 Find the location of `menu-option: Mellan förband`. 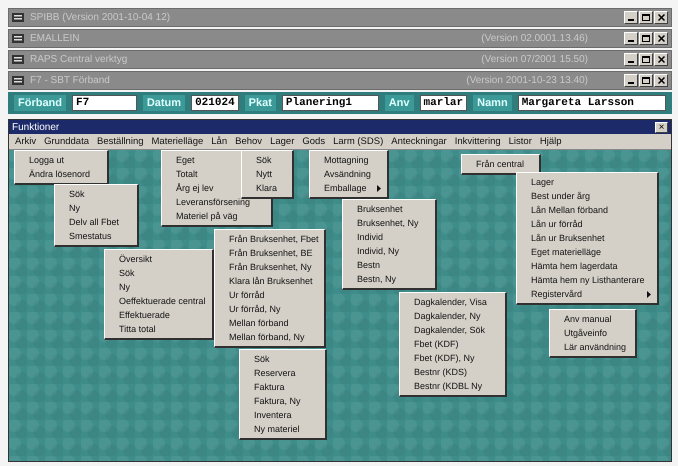

menu-option: Mellan förband is located at coordinates (269, 323).